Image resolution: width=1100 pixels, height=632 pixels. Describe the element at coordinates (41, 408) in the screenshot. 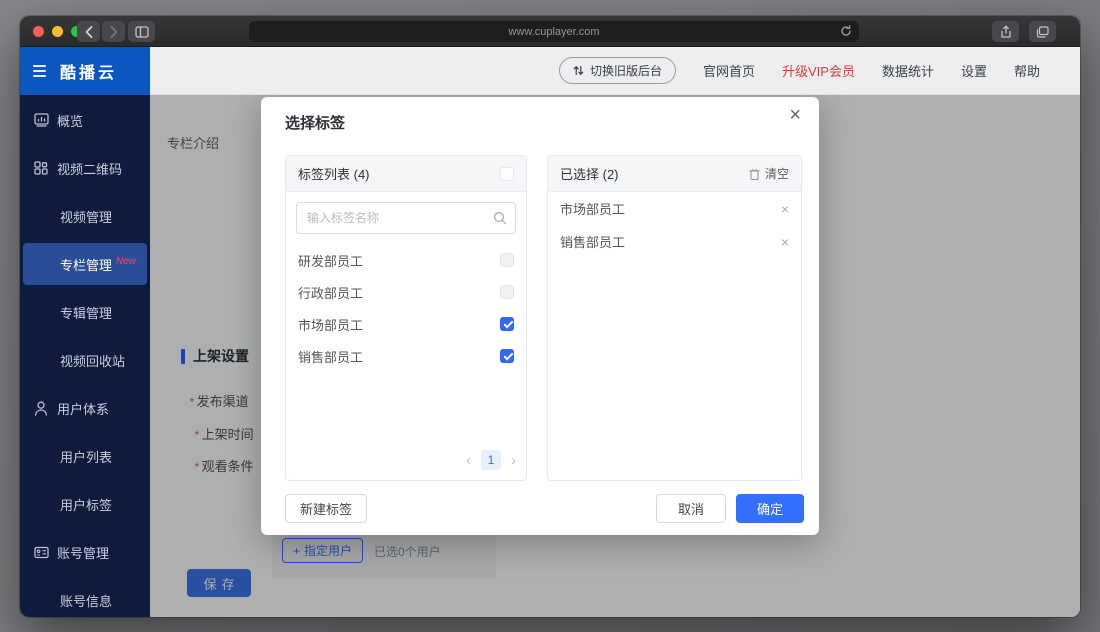

I see `user-icon` at that location.